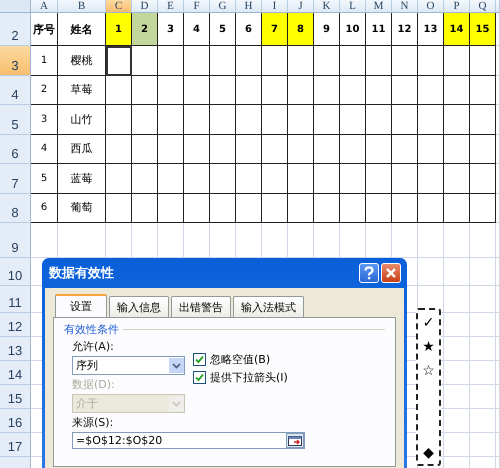 The image size is (500, 468). What do you see at coordinates (82, 179) in the screenshot?
I see `table-cell: 蓝莓` at bounding box center [82, 179].